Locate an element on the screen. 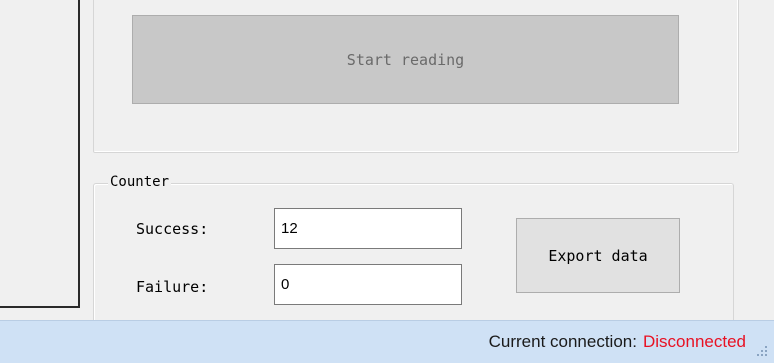 Image resolution: width=774 pixels, height=363 pixels. left-panel is located at coordinates (40, 154).